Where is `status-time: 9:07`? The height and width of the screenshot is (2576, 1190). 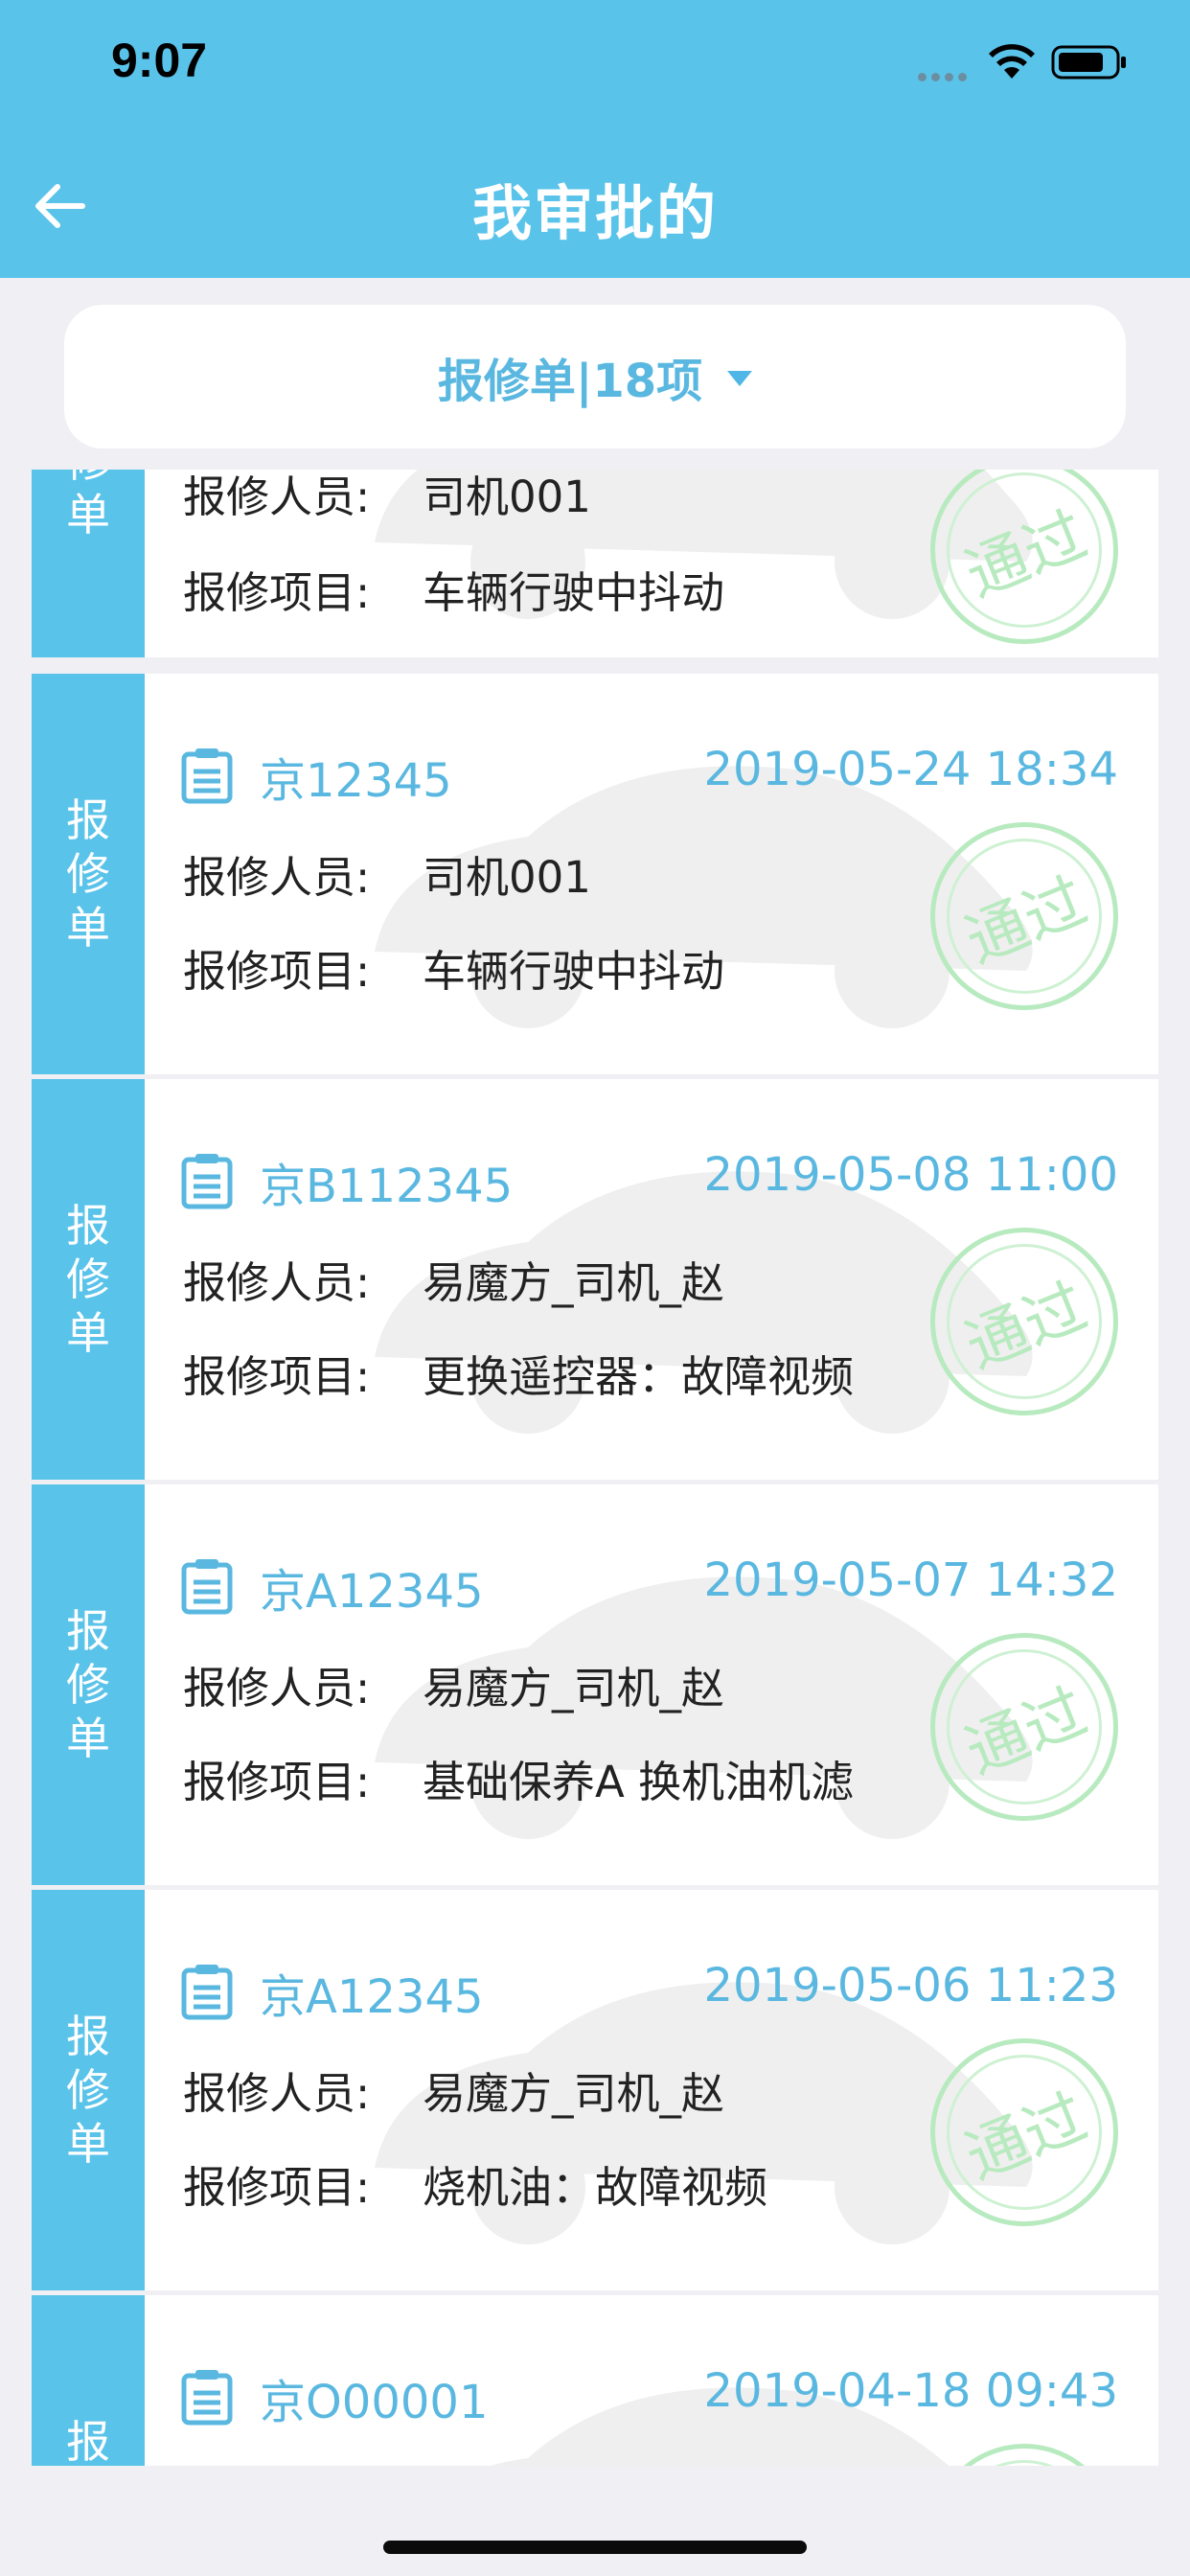 status-time: 9:07 is located at coordinates (159, 60).